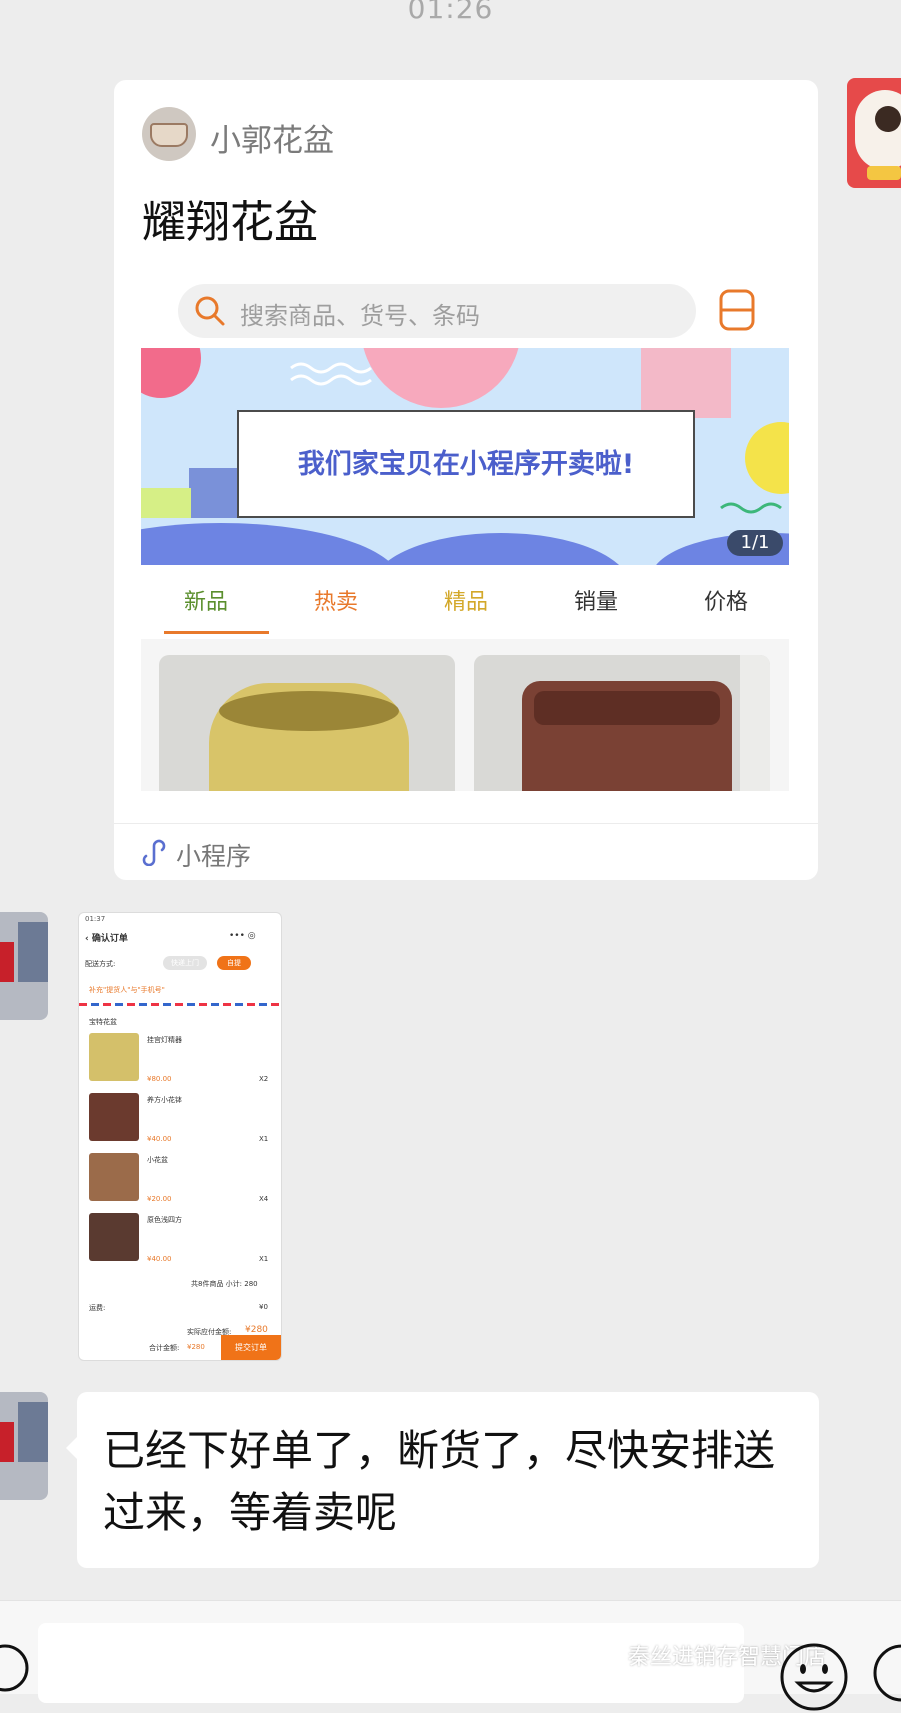  Describe the element at coordinates (814, 1677) in the screenshot. I see `emoji-icon` at that location.